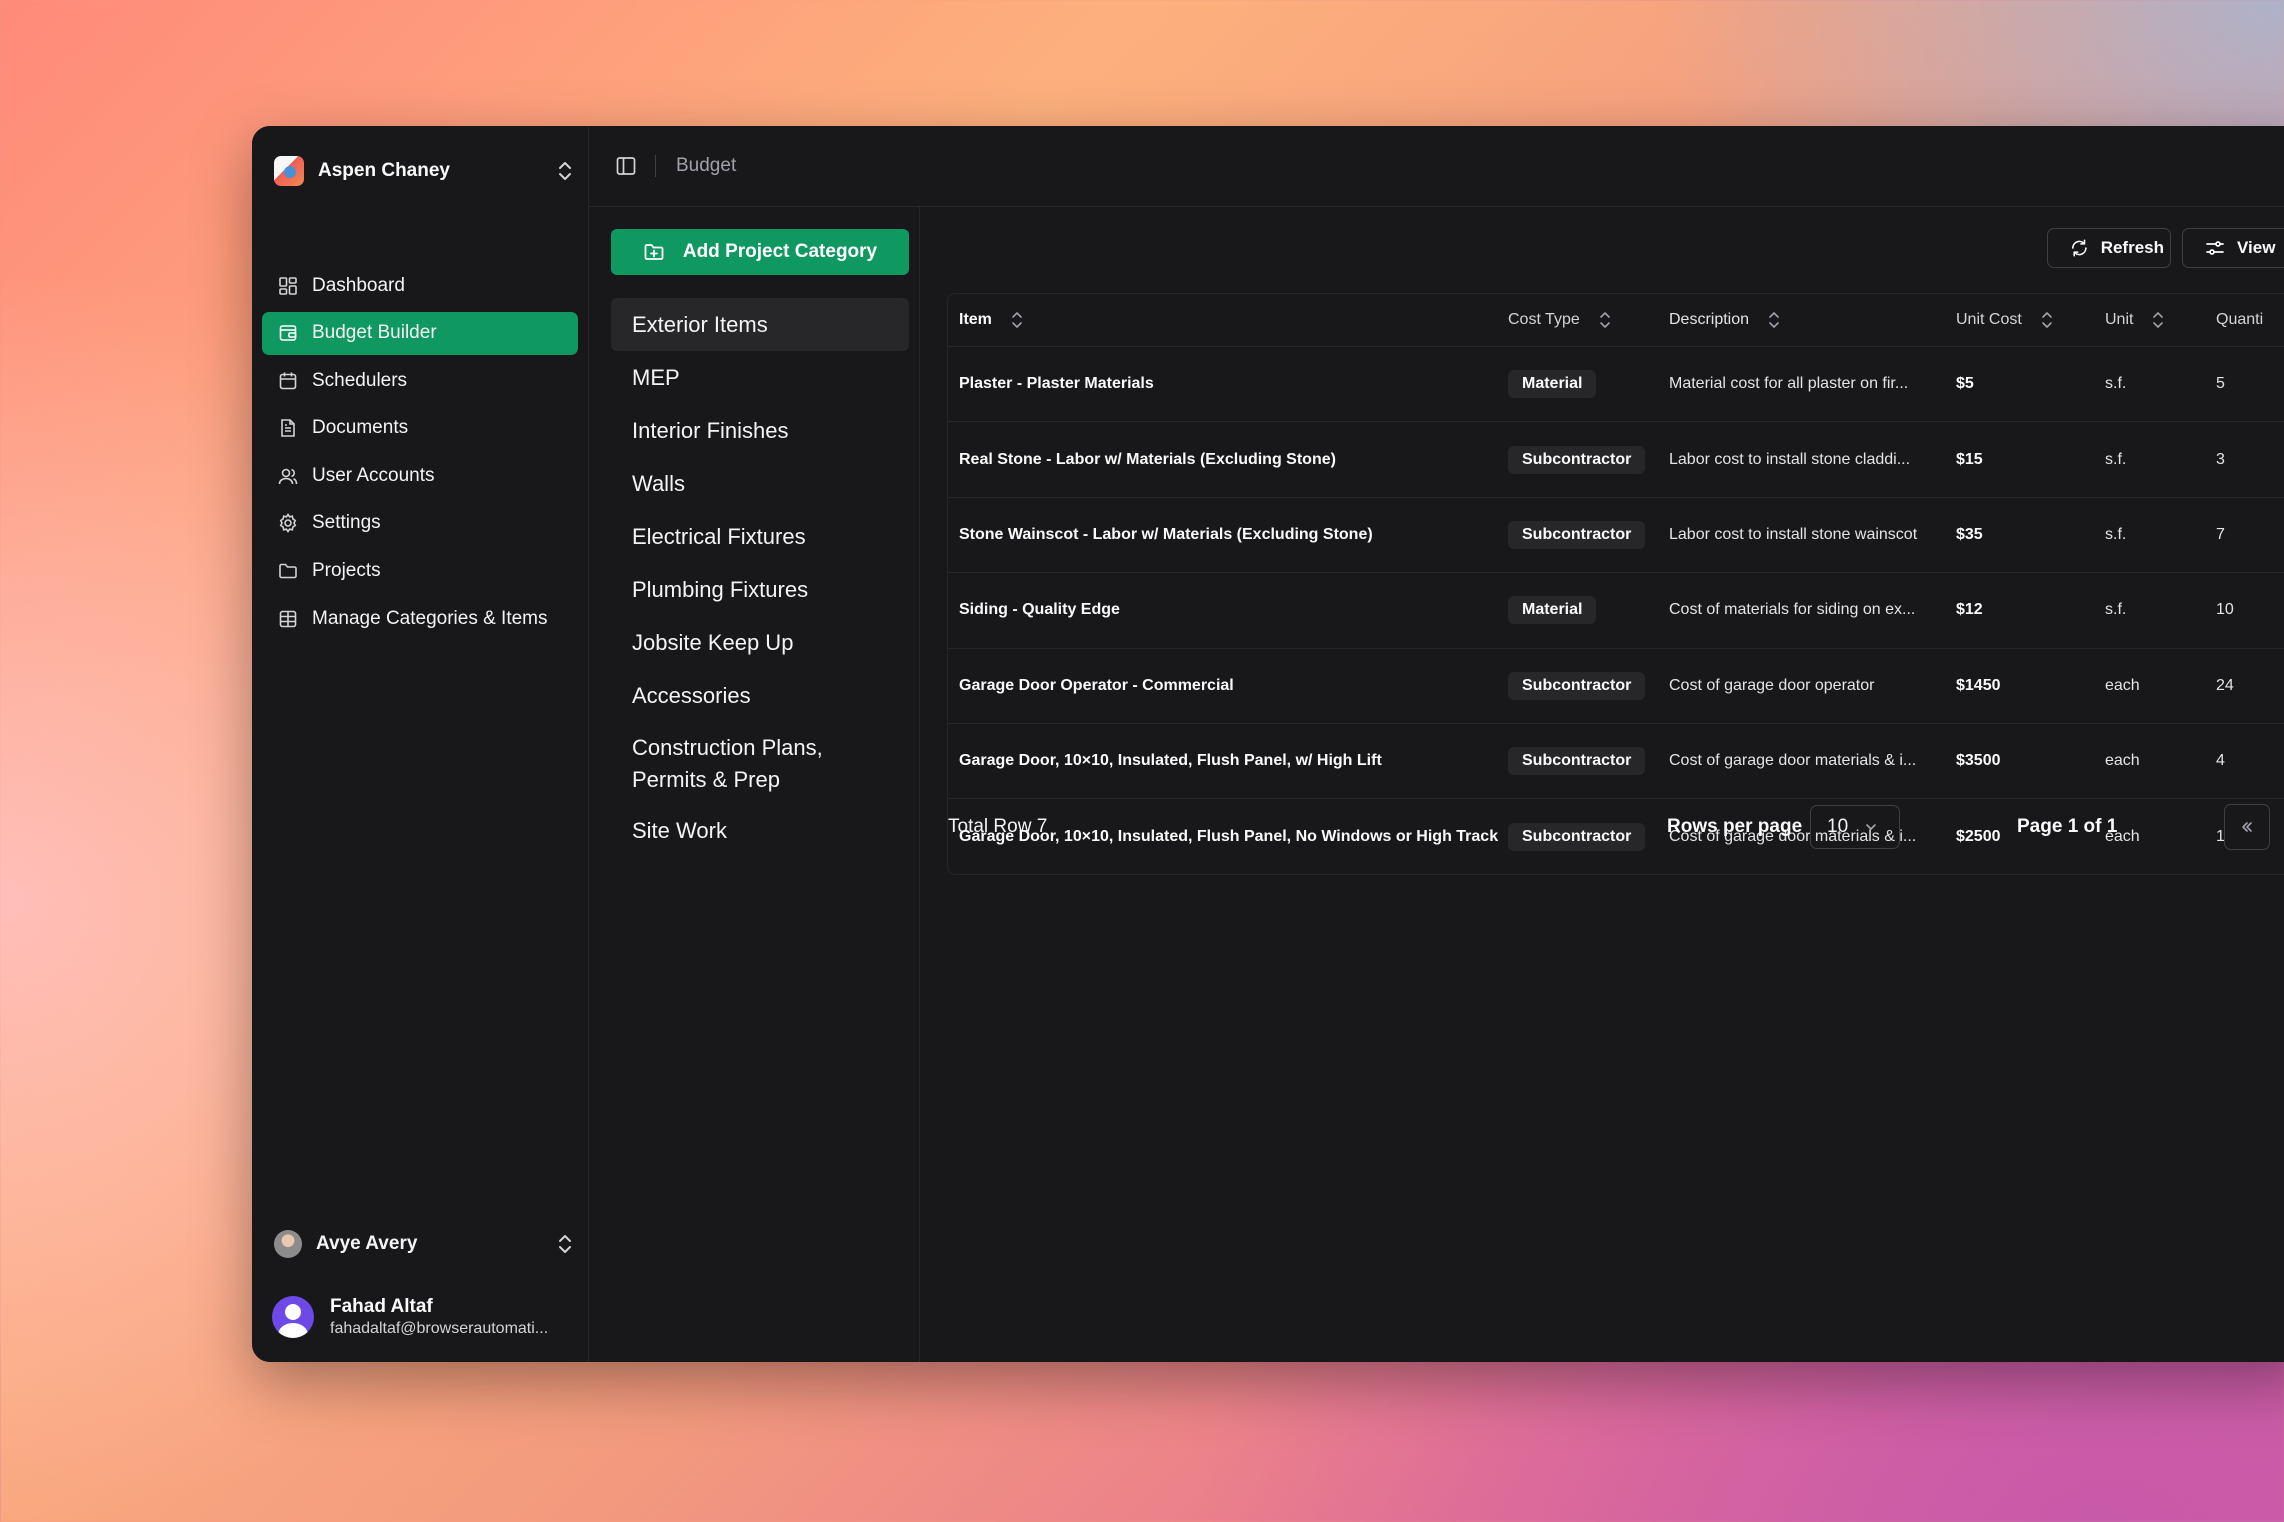  Describe the element at coordinates (2250, 320) in the screenshot. I see `column-header-quantity: Quanti` at that location.